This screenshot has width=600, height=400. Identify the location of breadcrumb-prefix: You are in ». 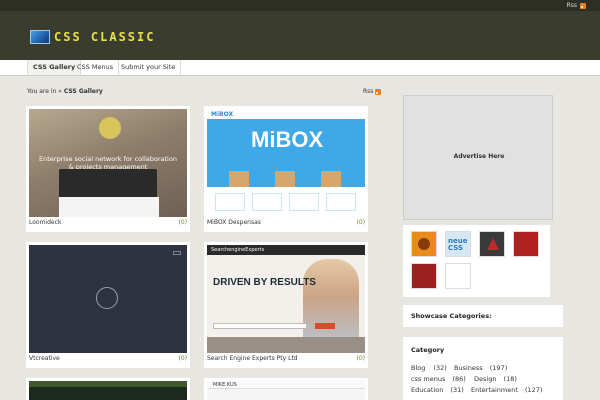
(44, 91).